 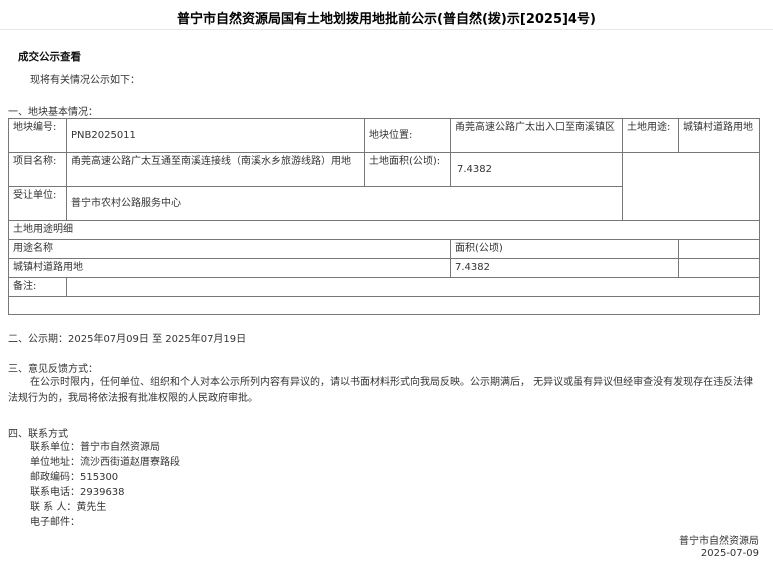 What do you see at coordinates (407, 169) in the screenshot?
I see `area-label: 土地面积(公顷):` at bounding box center [407, 169].